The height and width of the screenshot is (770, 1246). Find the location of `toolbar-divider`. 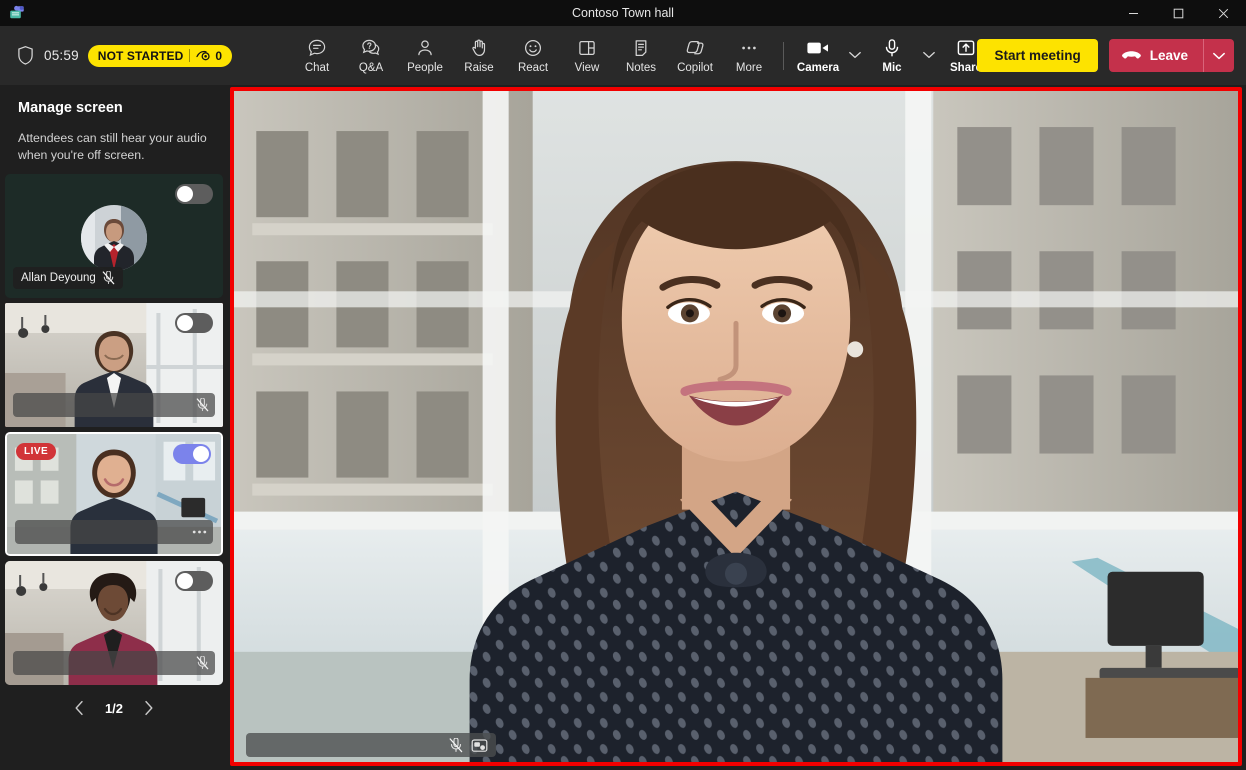

toolbar-divider is located at coordinates (783, 55).